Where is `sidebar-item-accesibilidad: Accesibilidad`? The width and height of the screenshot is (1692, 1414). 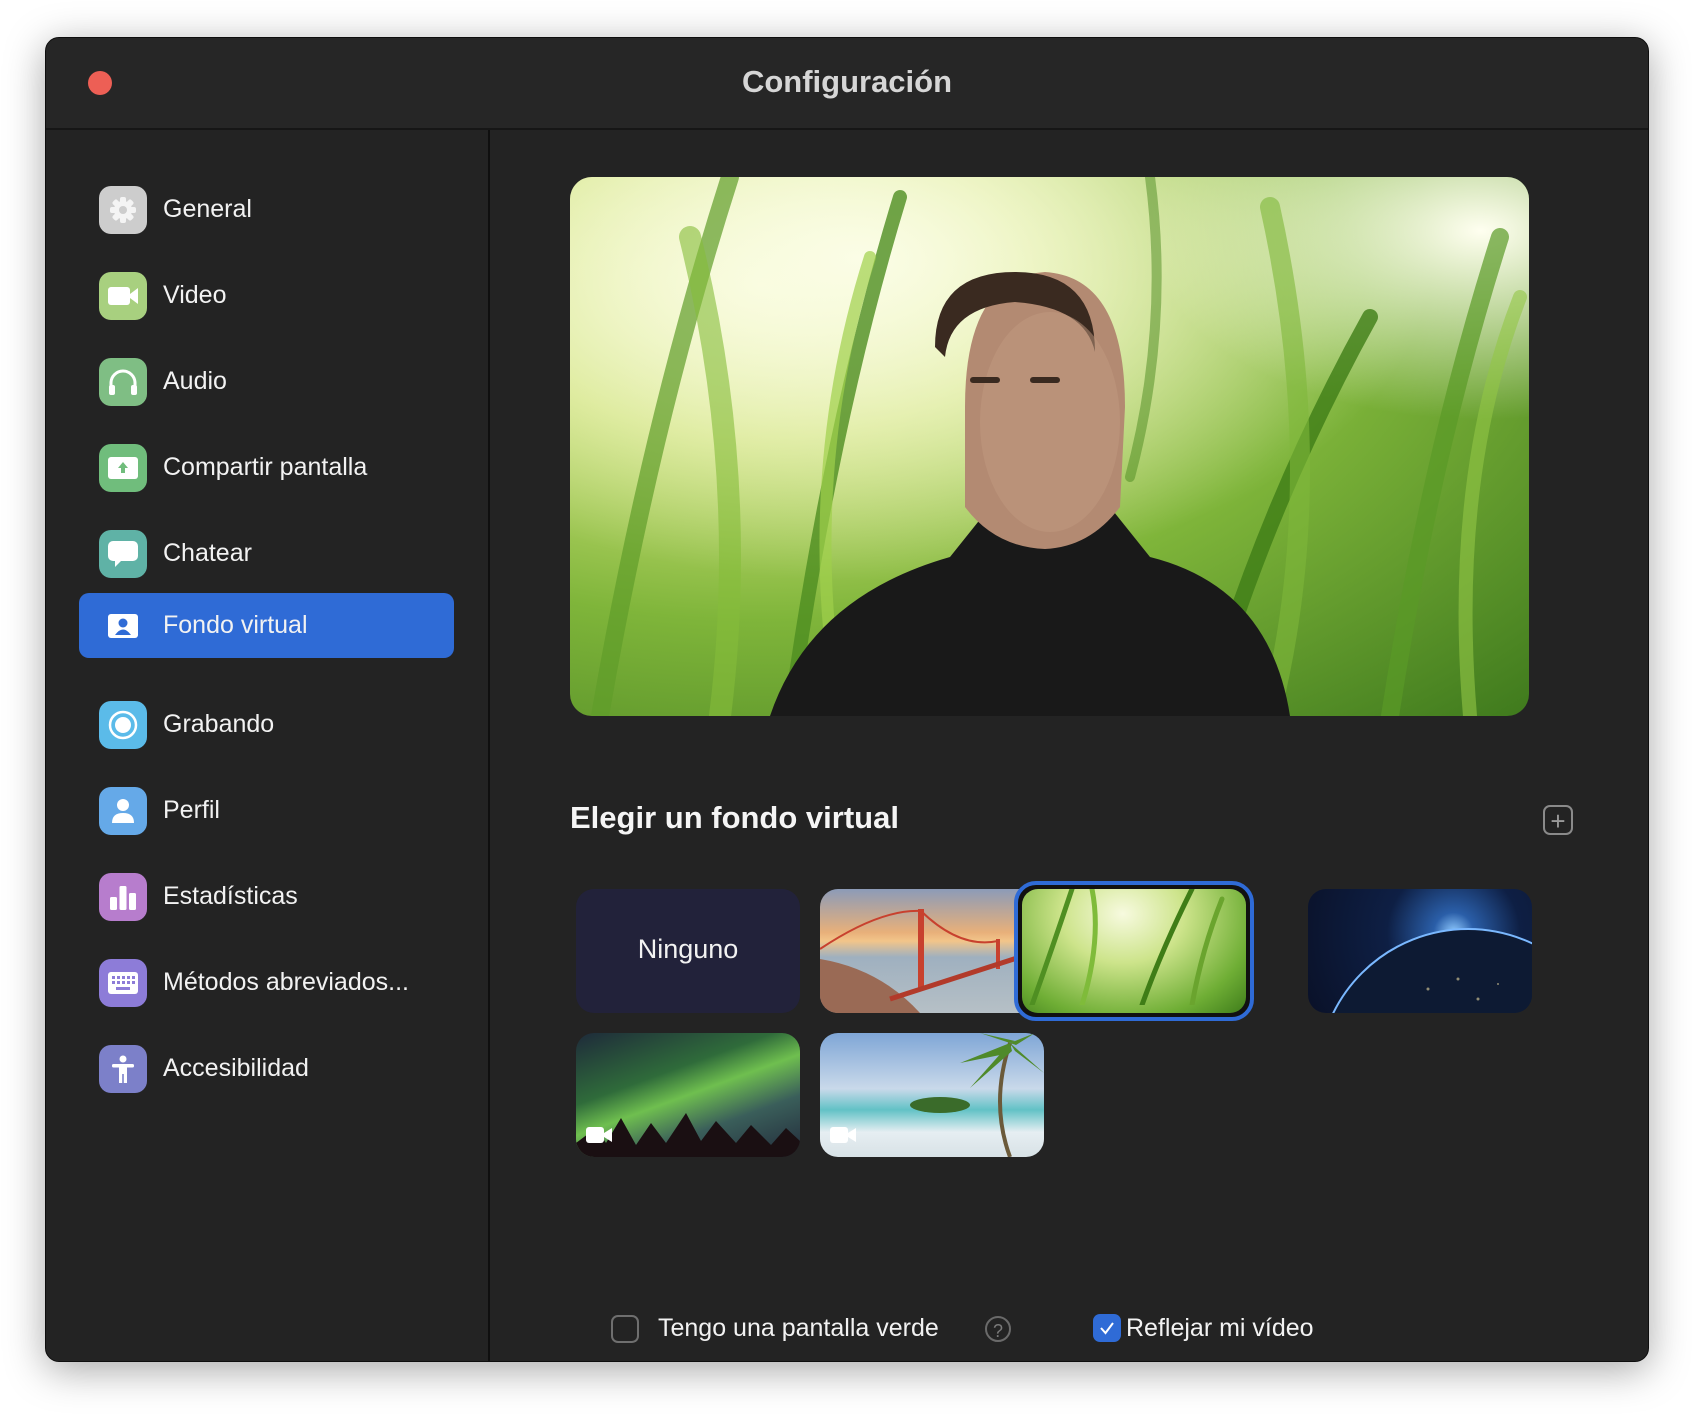
sidebar-item-accesibilidad: Accesibilidad is located at coordinates (266, 1068).